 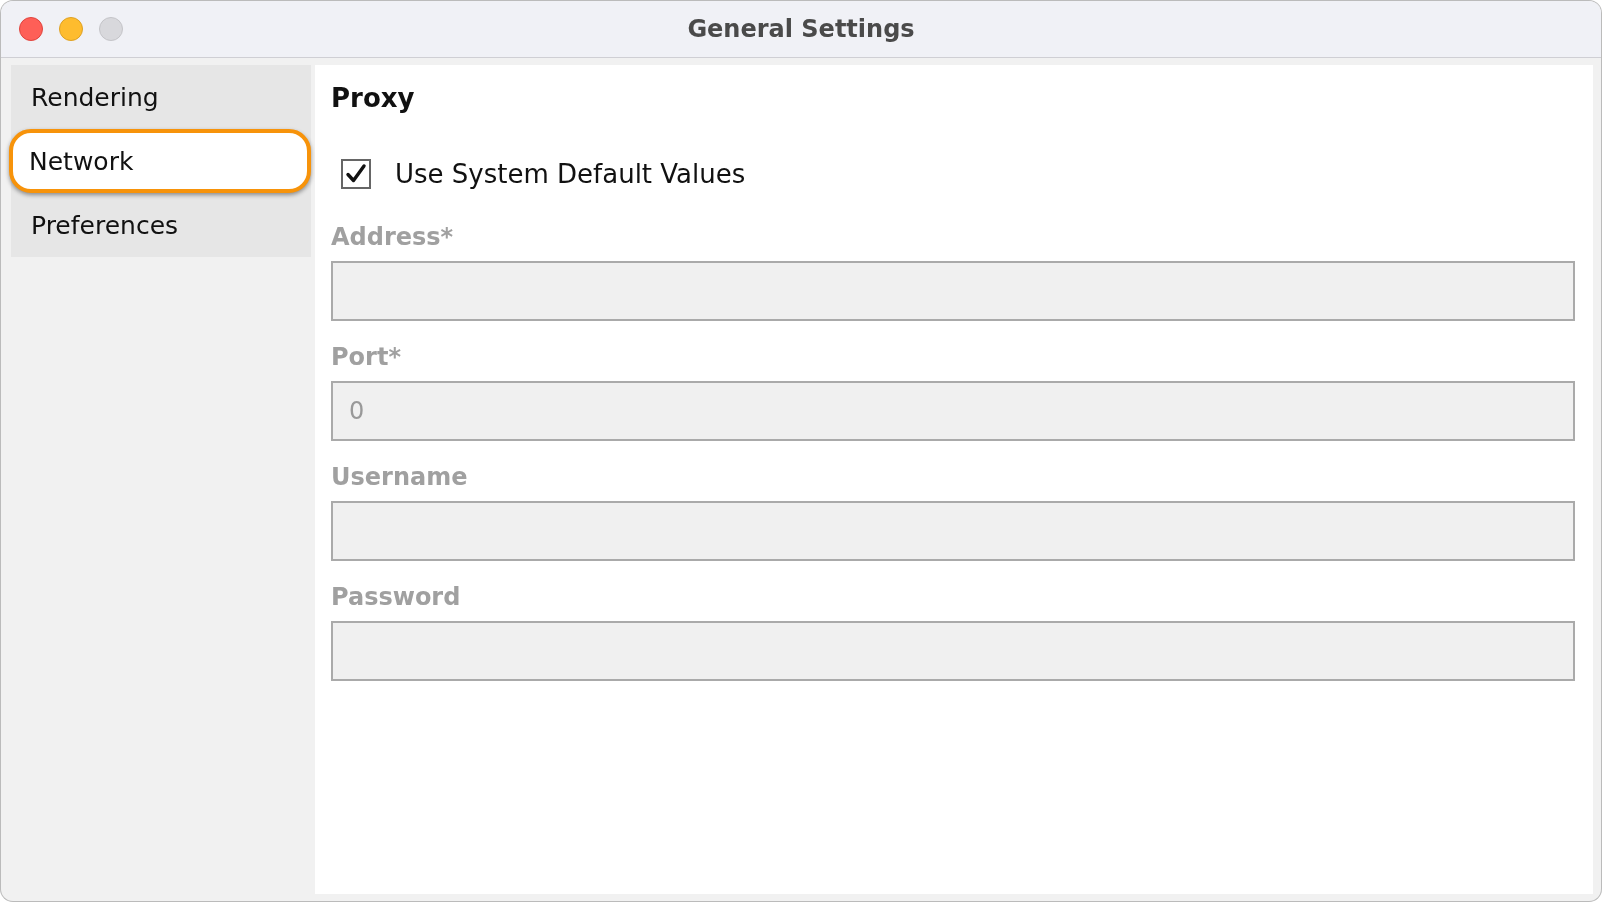 I want to click on field-label: Port*, so click(x=366, y=357).